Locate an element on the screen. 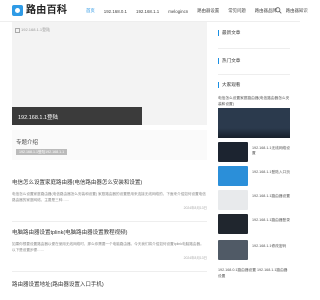 The width and height of the screenshot is (320, 300). sidebar-widget-watch: 大家观看 is located at coordinates (254, 85).